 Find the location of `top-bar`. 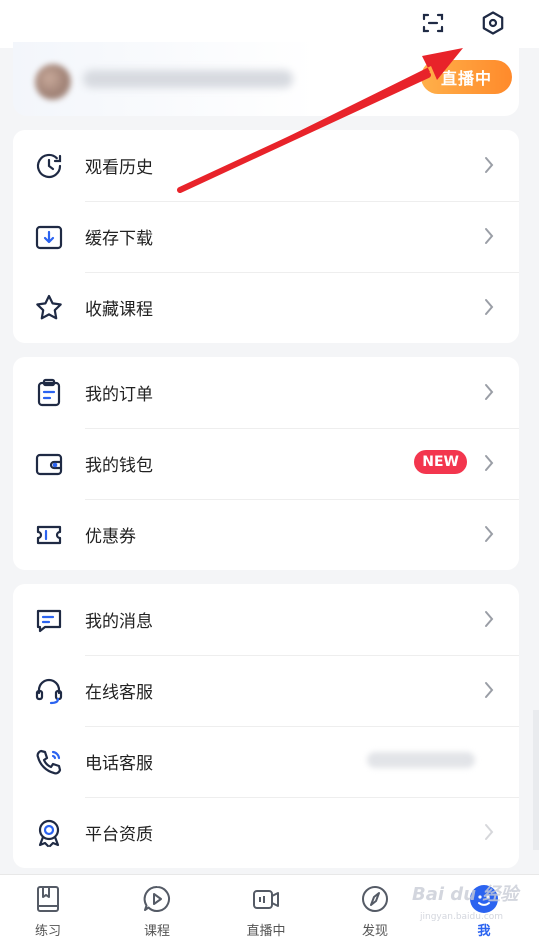

top-bar is located at coordinates (269, 24).